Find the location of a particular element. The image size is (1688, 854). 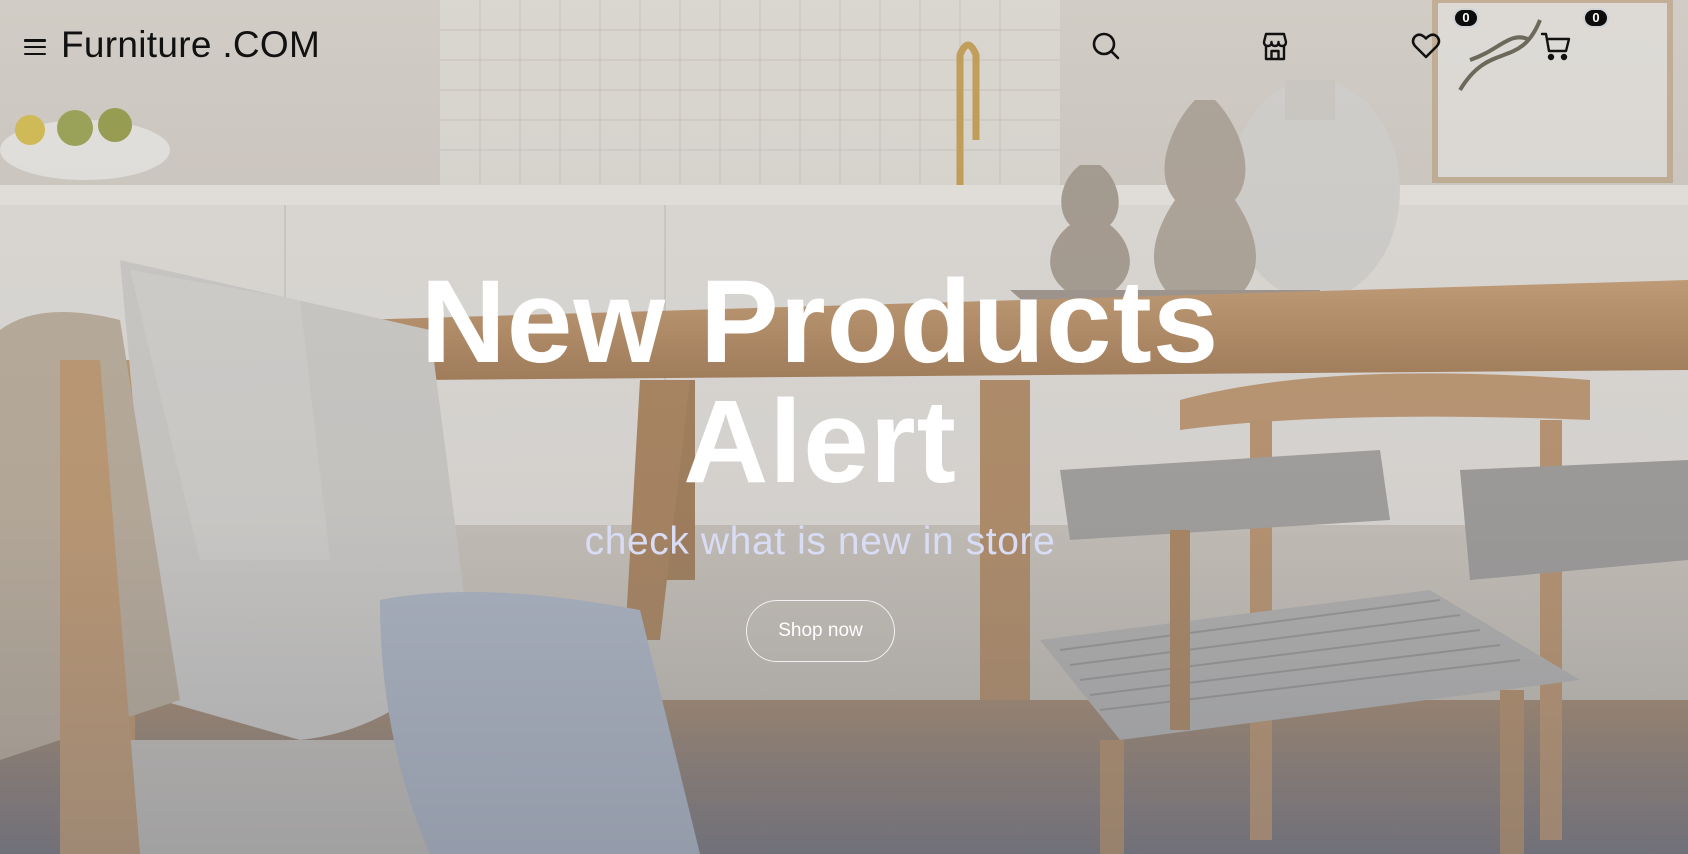

store-icon is located at coordinates (1275, 46).